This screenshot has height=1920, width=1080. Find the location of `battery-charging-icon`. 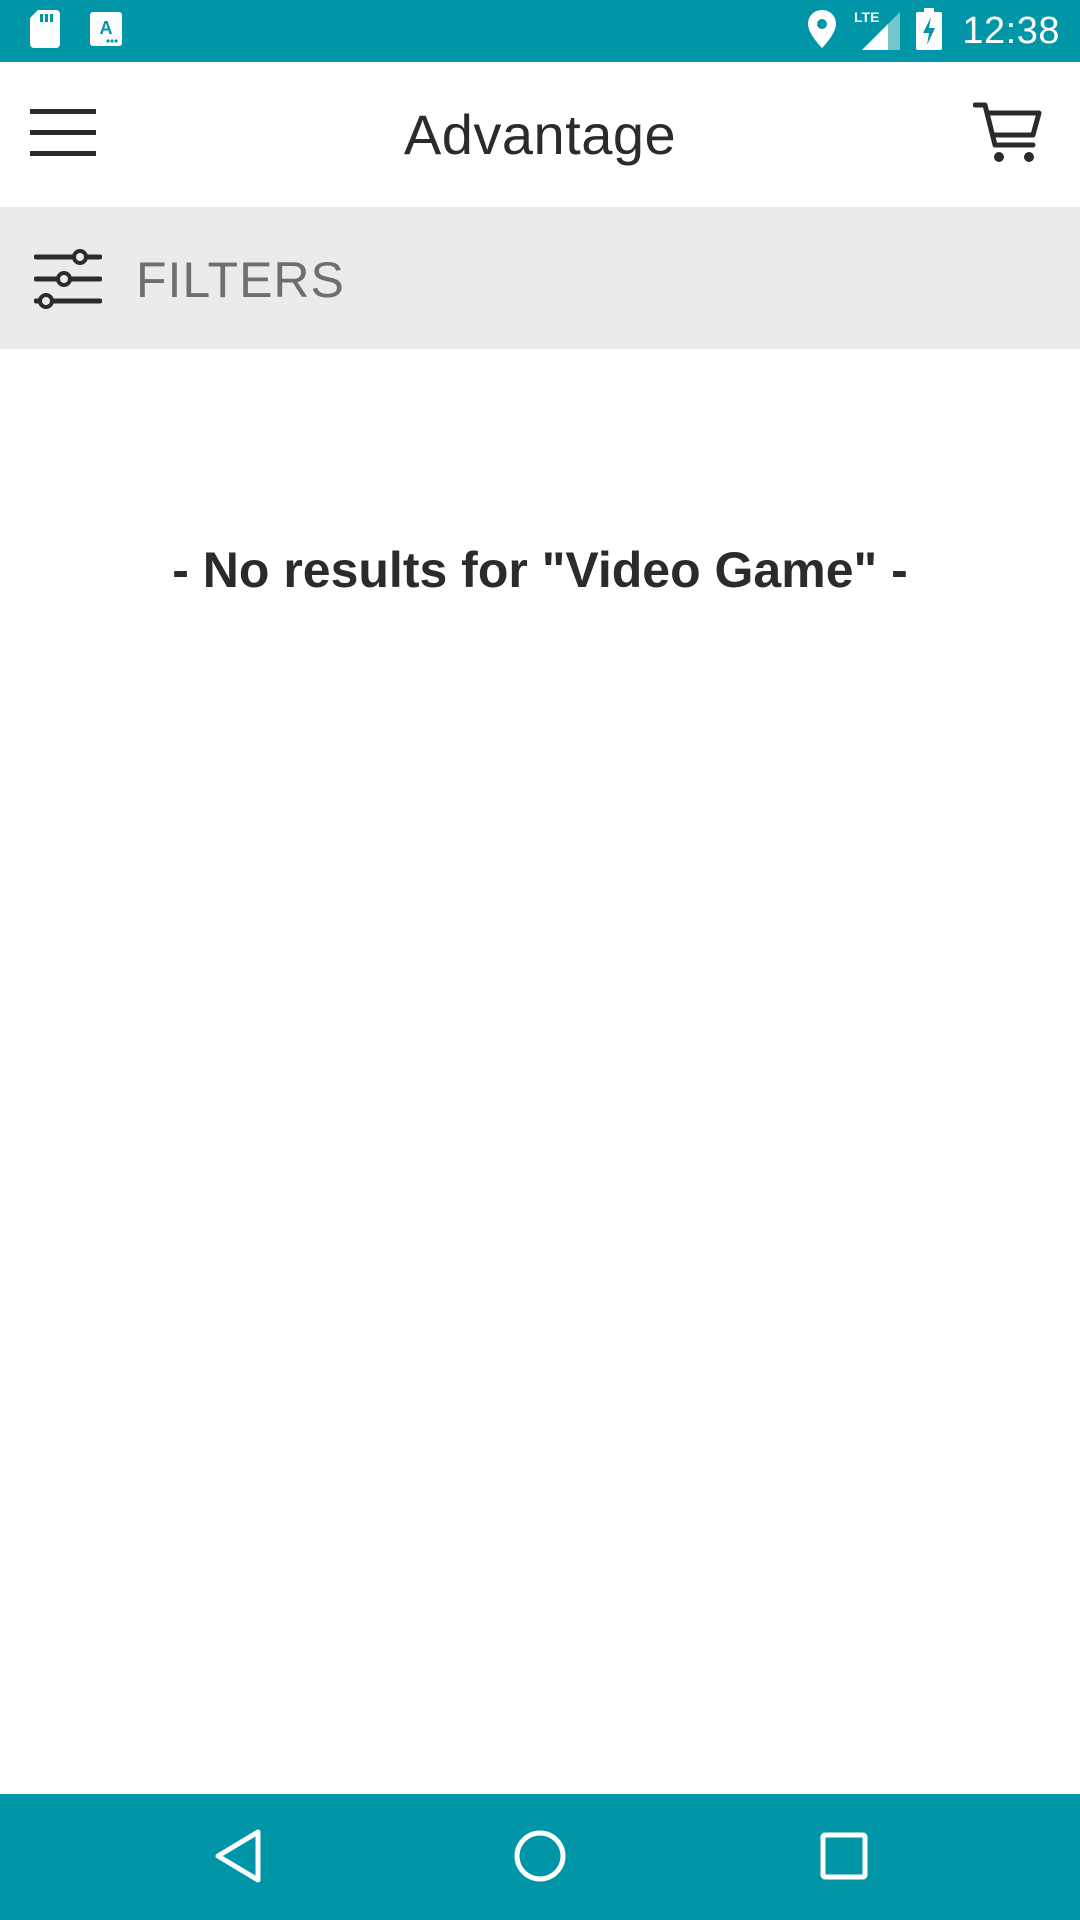

battery-charging-icon is located at coordinates (929, 31).